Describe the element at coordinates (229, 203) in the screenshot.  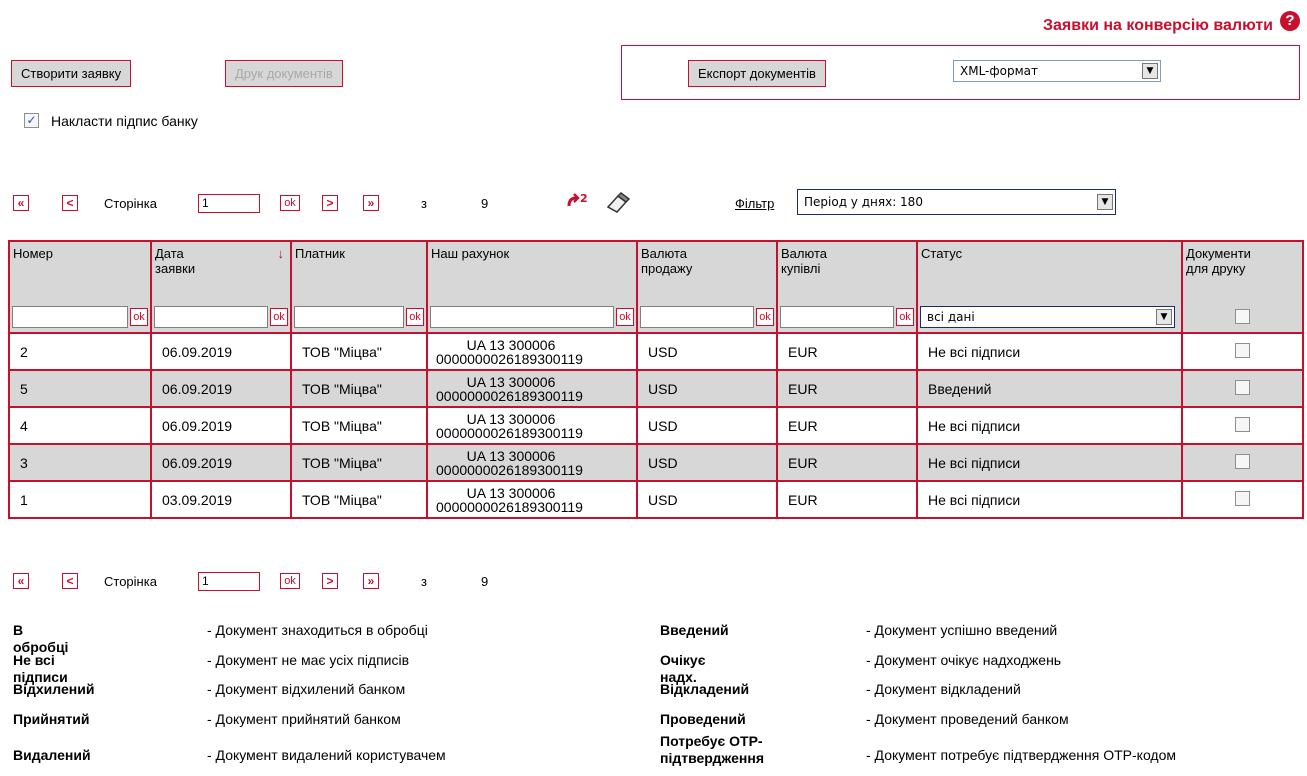
I see `page-number-input: 1` at that location.